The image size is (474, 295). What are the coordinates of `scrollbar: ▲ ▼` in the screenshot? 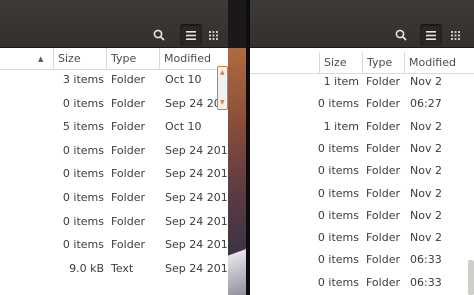 It's located at (222, 88).